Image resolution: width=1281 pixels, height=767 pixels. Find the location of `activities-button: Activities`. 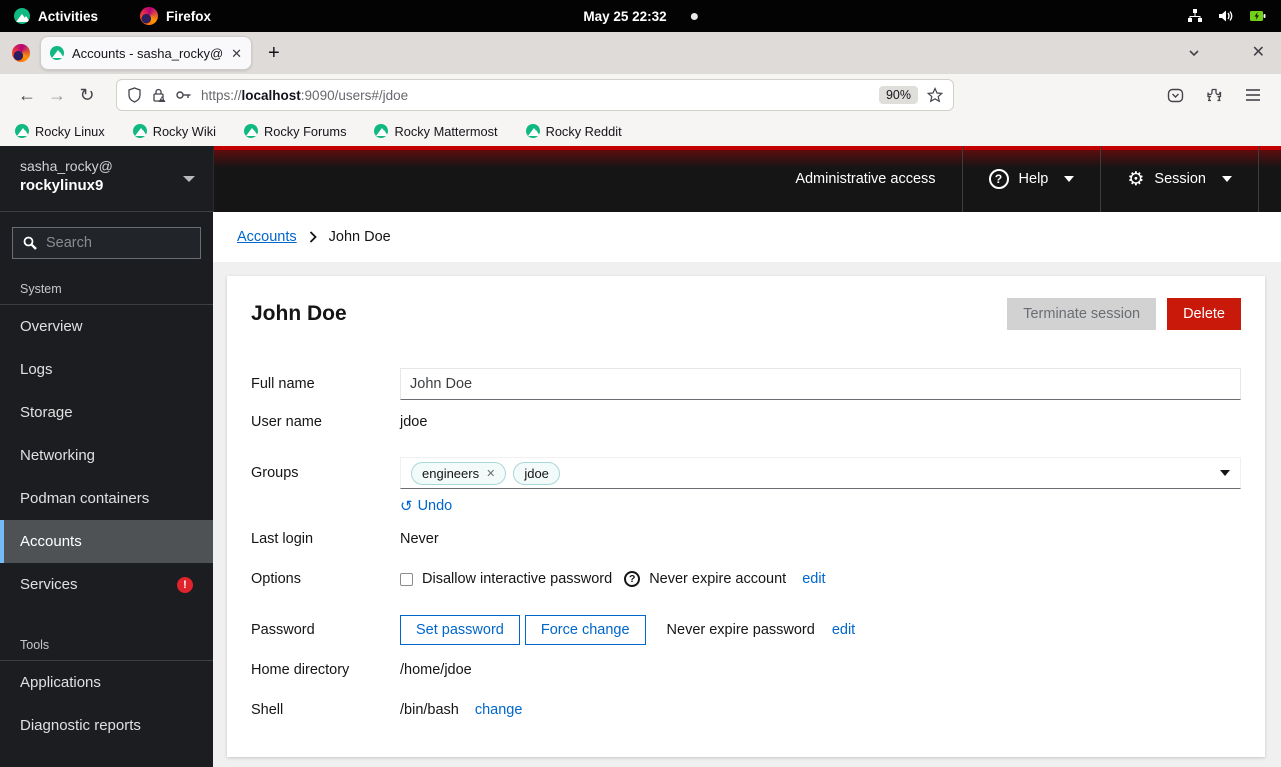

activities-button: Activities is located at coordinates (49, 16).